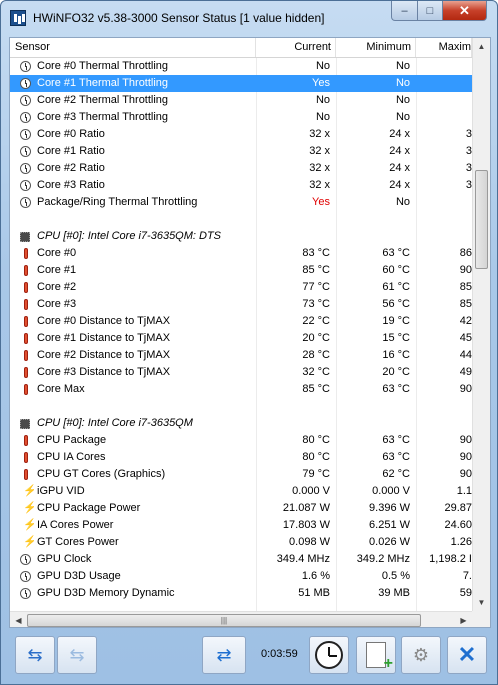  What do you see at coordinates (241, 287) in the screenshot?
I see `sensor-row: Core #2 77 °C 61 °C 85` at bounding box center [241, 287].